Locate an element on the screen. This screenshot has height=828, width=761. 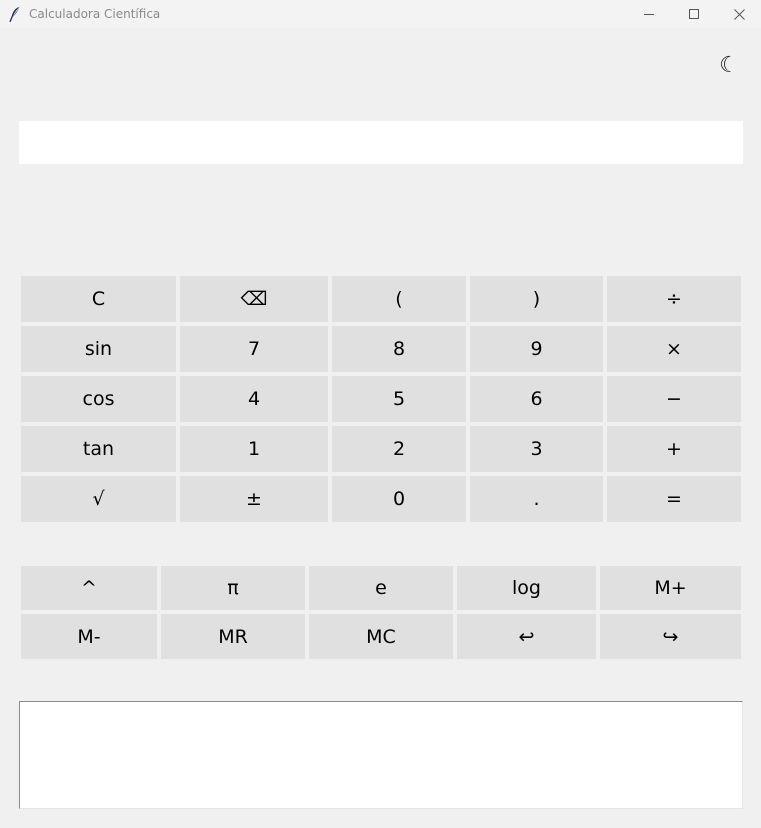
multiply-button: × is located at coordinates (674, 349).